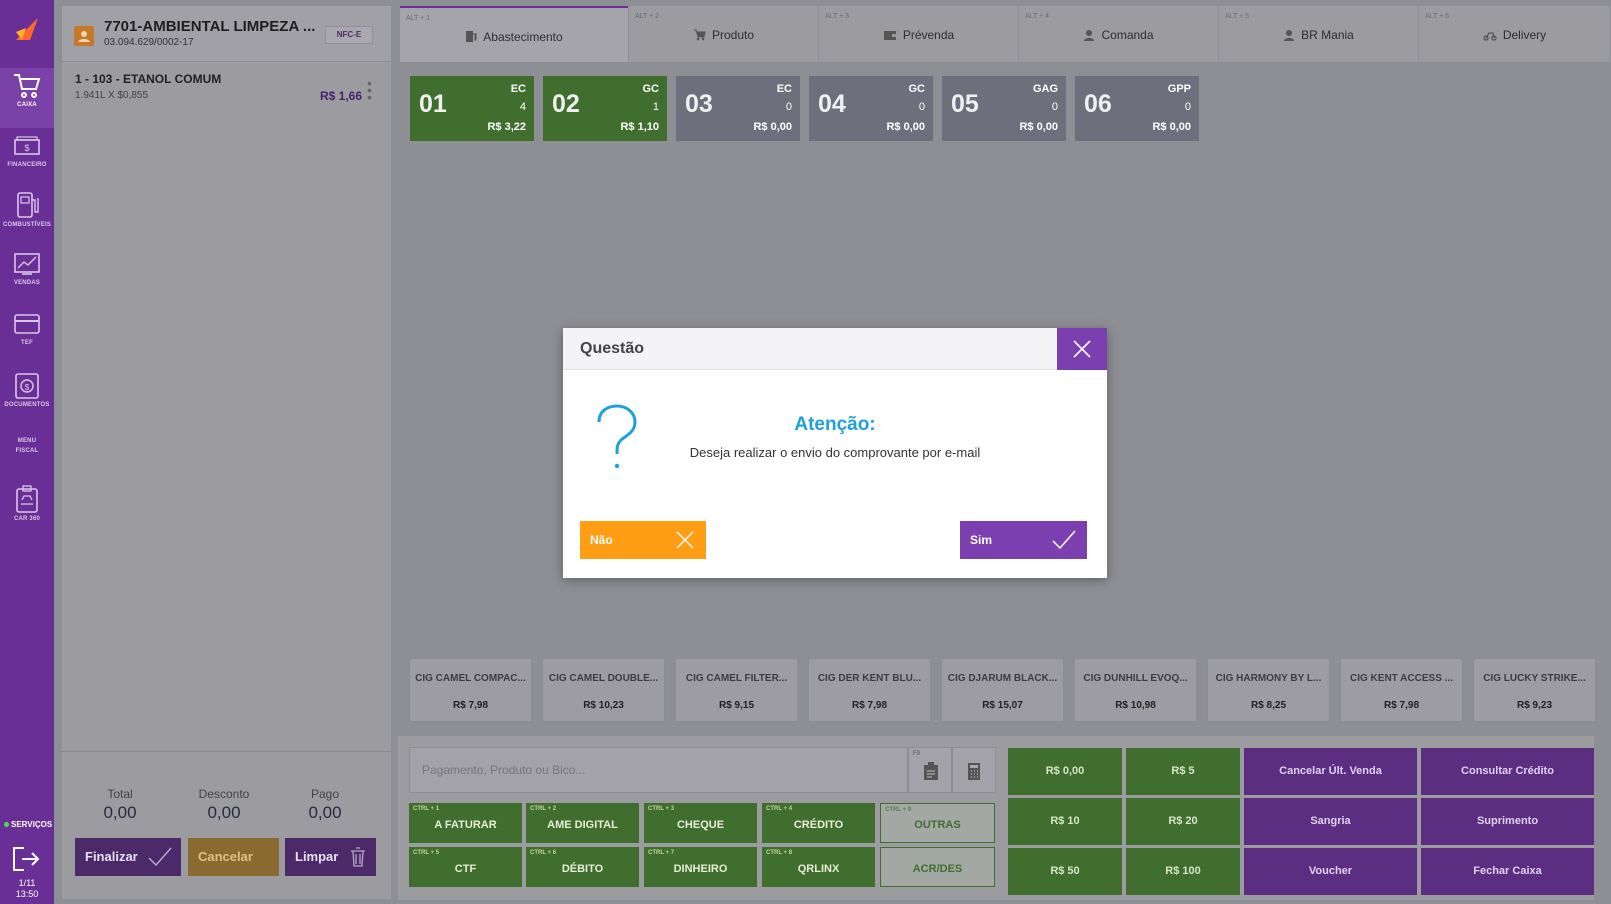 The height and width of the screenshot is (904, 1611). I want to click on voucher-button: Voucher, so click(1330, 871).